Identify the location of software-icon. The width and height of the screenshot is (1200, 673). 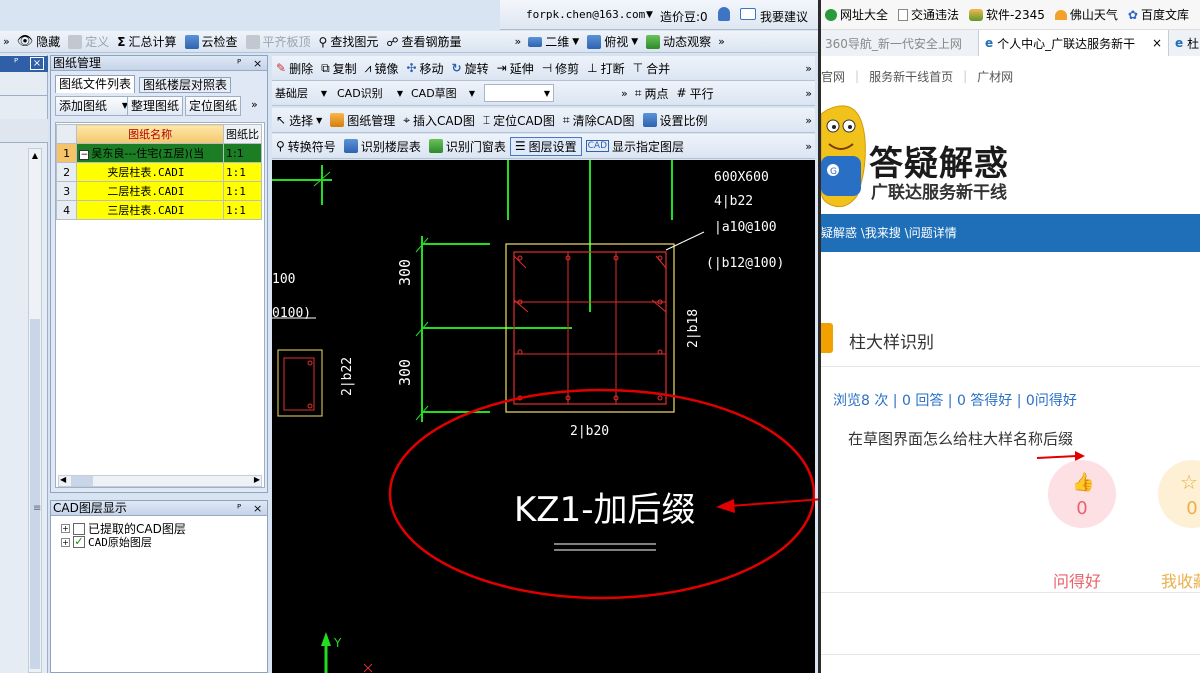
(976, 14).